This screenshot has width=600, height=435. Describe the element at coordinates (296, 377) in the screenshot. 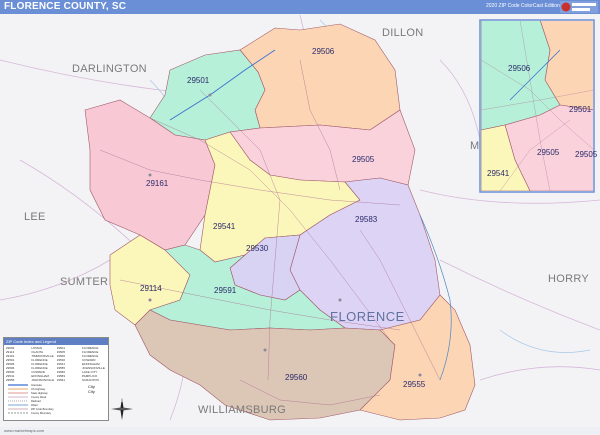

I see `zip-label-29560: 29560` at that location.